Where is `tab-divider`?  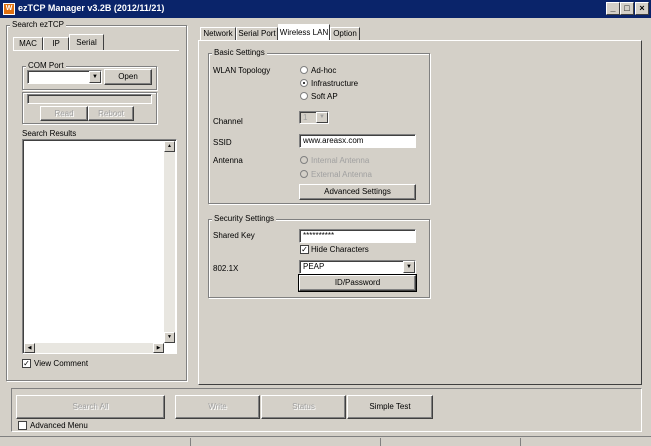 tab-divider is located at coordinates (96, 50).